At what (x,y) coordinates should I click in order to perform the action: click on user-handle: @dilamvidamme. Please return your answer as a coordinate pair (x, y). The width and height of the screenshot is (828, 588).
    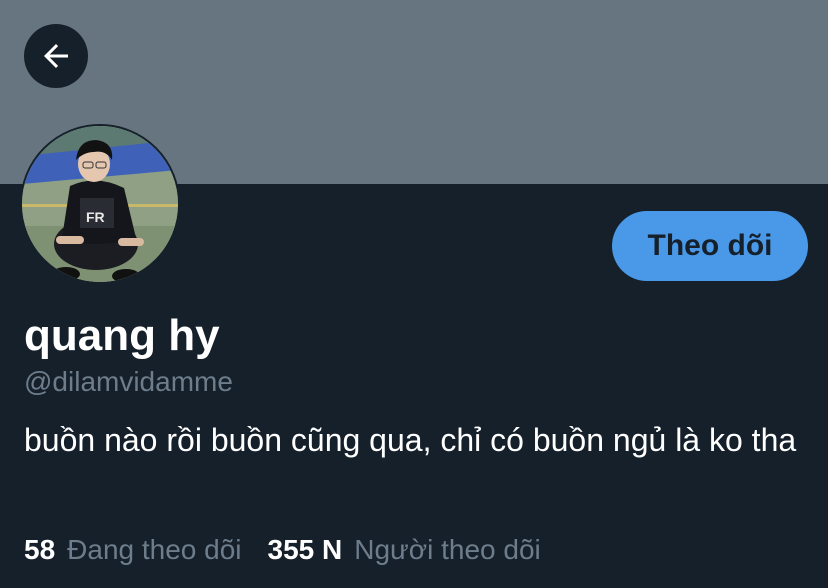
    Looking at the image, I should click on (128, 381).